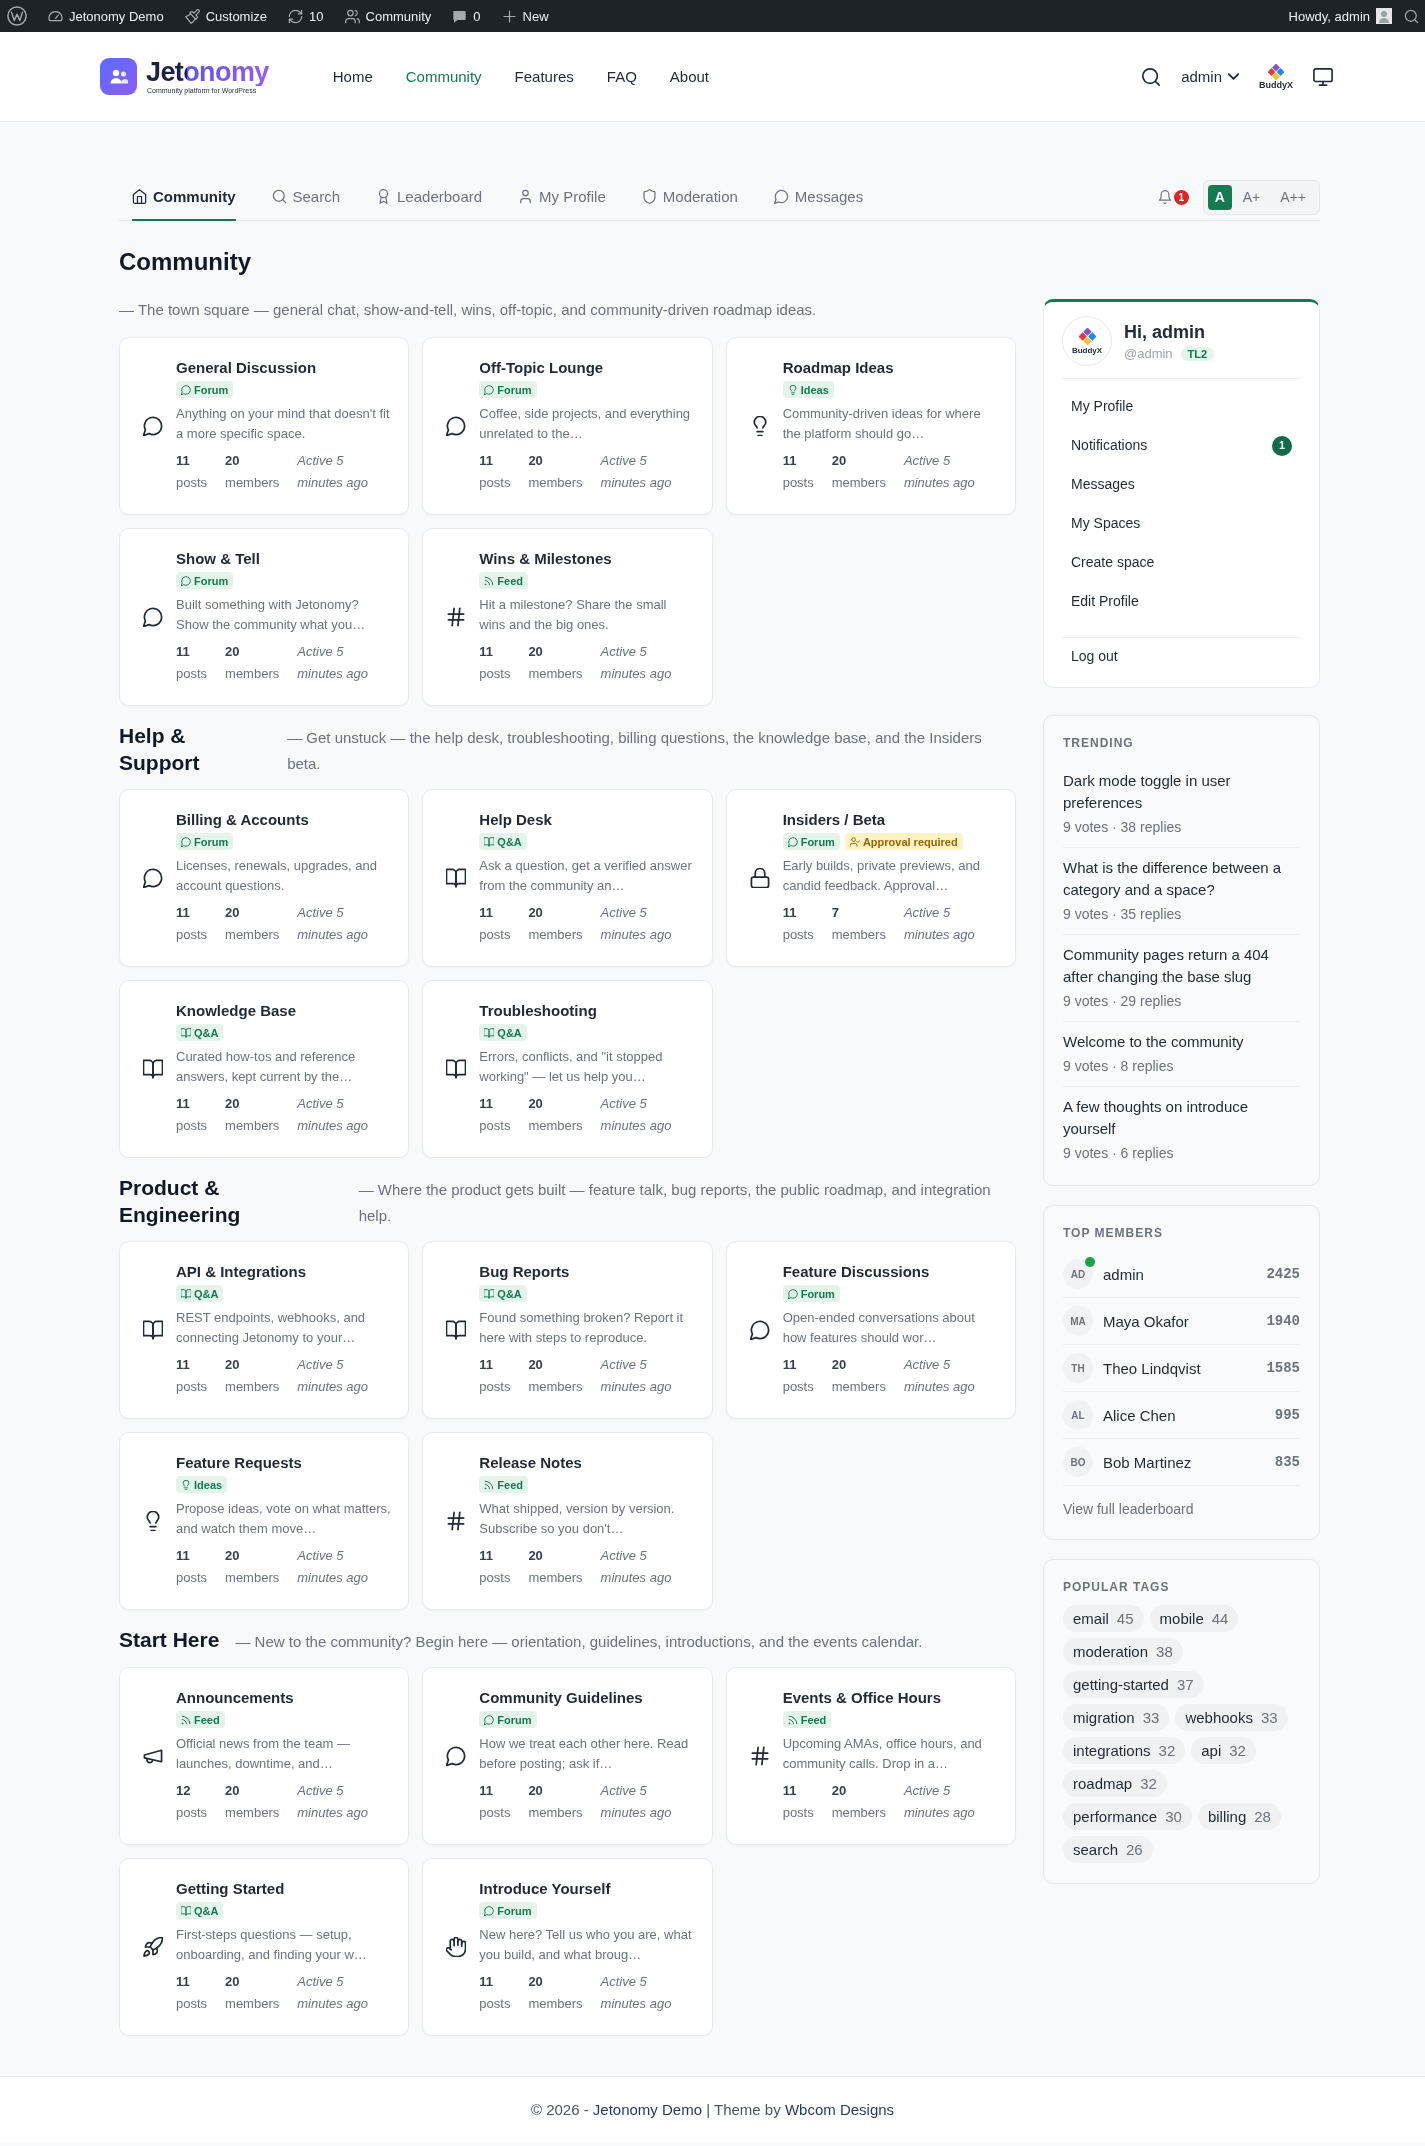 The height and width of the screenshot is (2146, 1425). What do you see at coordinates (1181, 601) in the screenshot?
I see `profile-menu-item: Edit Profile` at bounding box center [1181, 601].